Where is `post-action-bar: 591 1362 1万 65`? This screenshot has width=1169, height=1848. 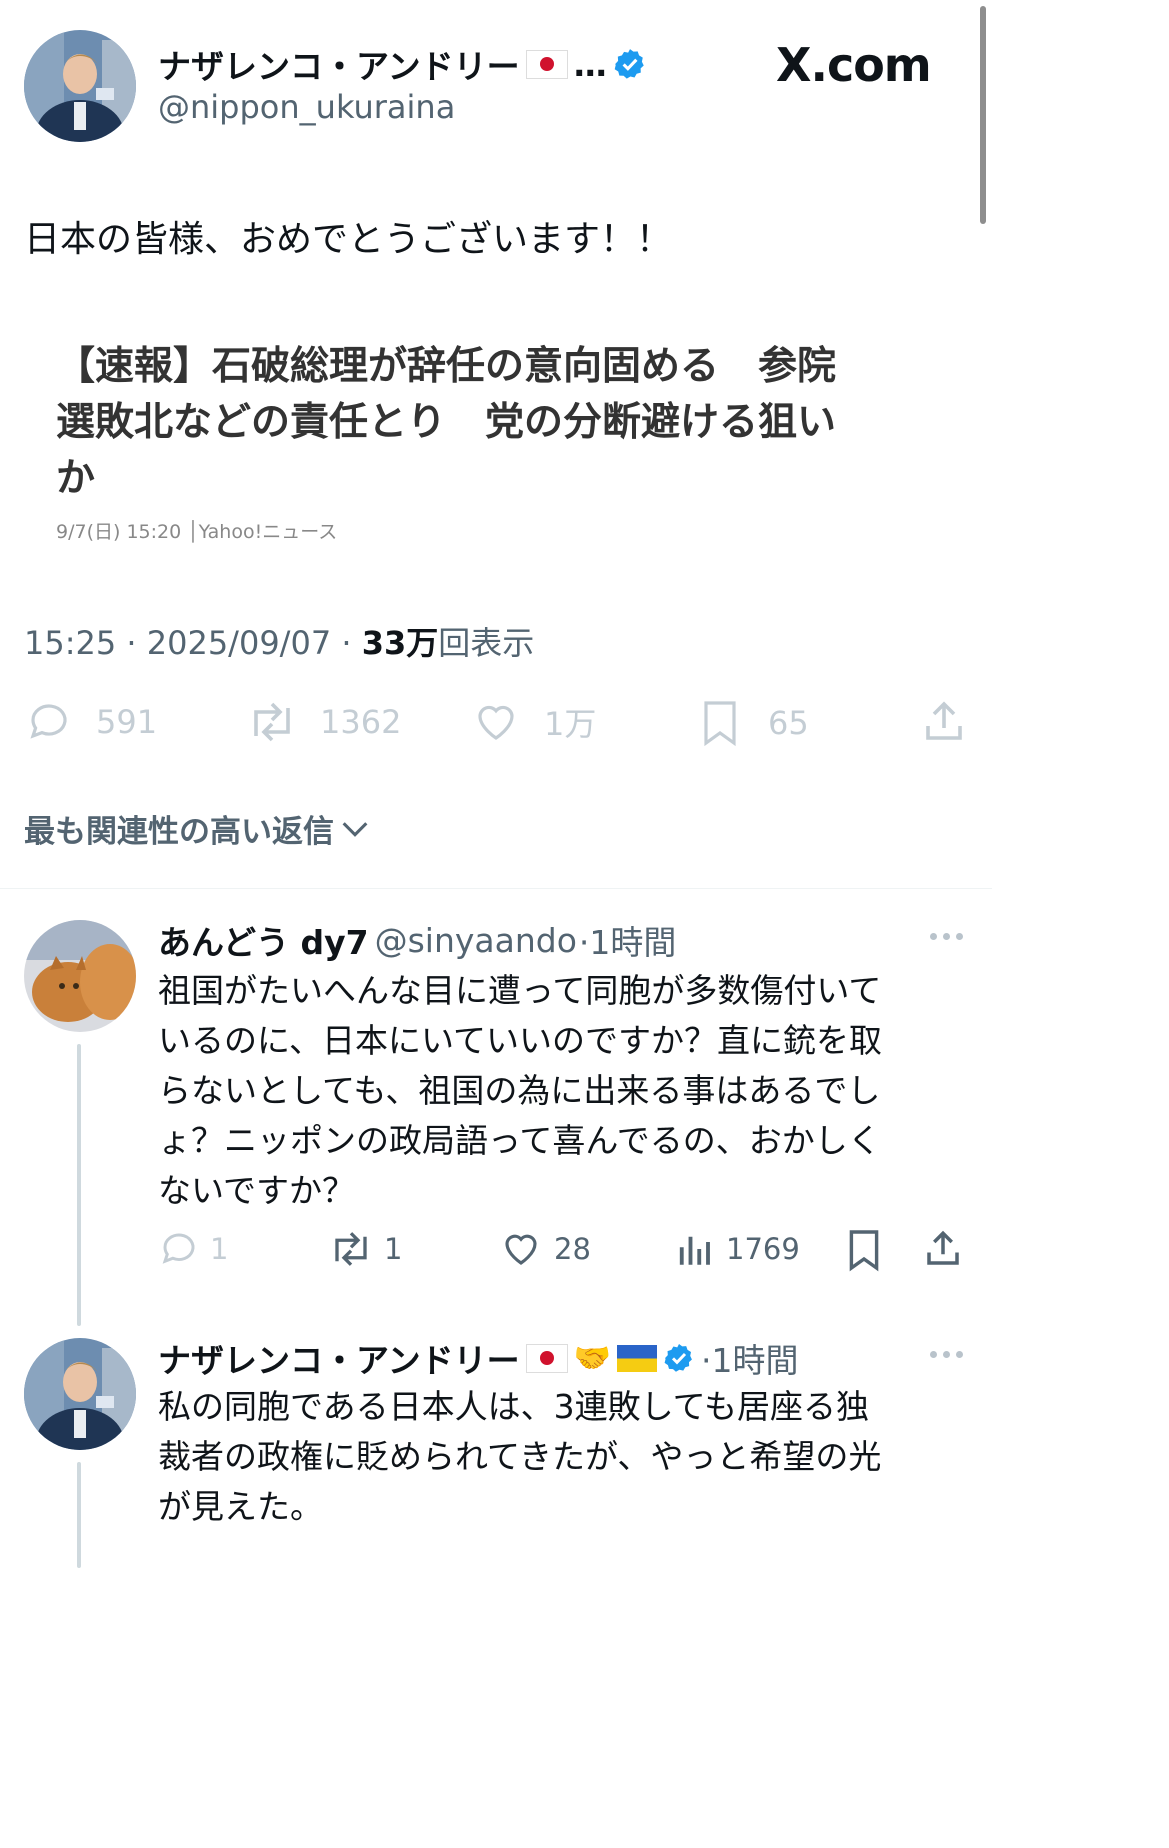
post-action-bar: 591 1362 1万 65 is located at coordinates (496, 724).